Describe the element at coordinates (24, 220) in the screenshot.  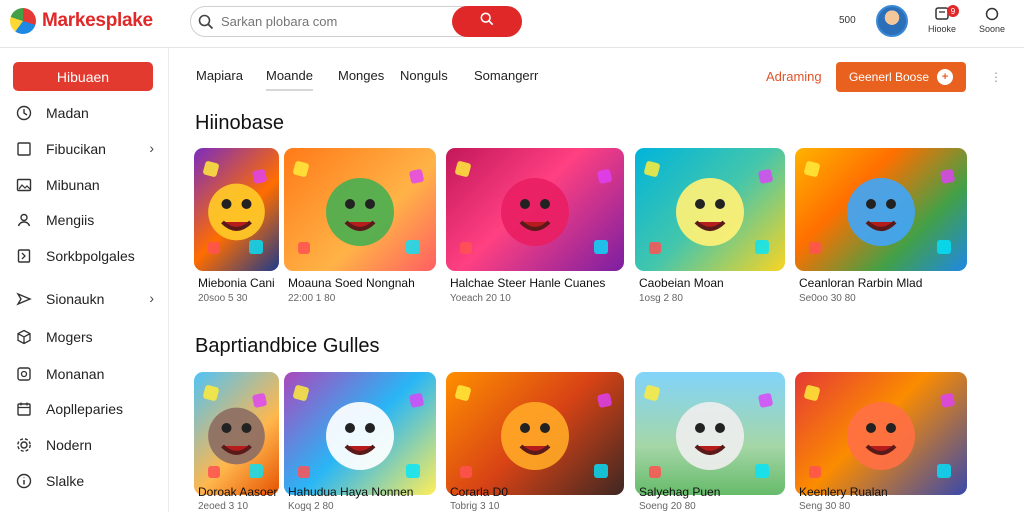
I see `user-icon` at that location.